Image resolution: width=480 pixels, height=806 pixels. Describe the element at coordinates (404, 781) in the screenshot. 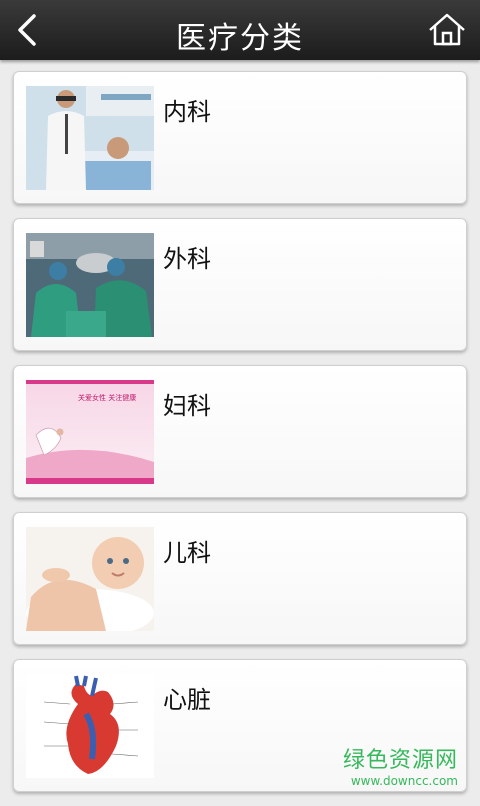

I see `watermark-url: www.downcc.com` at that location.